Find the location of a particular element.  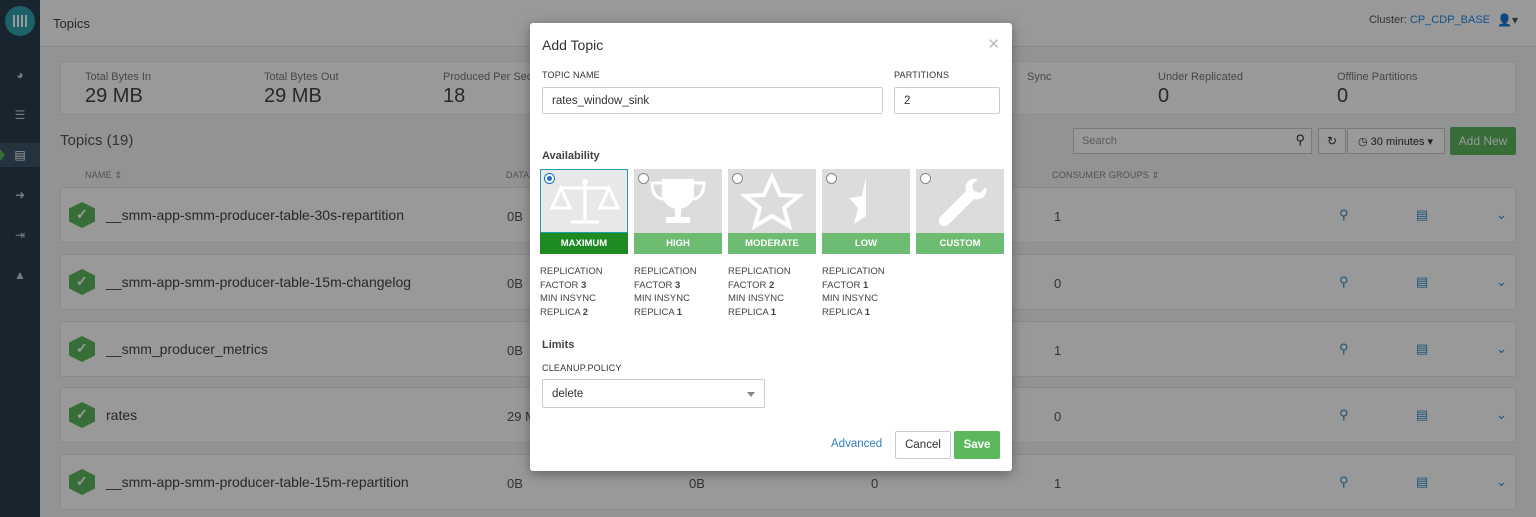

save-button: Save is located at coordinates (977, 445).